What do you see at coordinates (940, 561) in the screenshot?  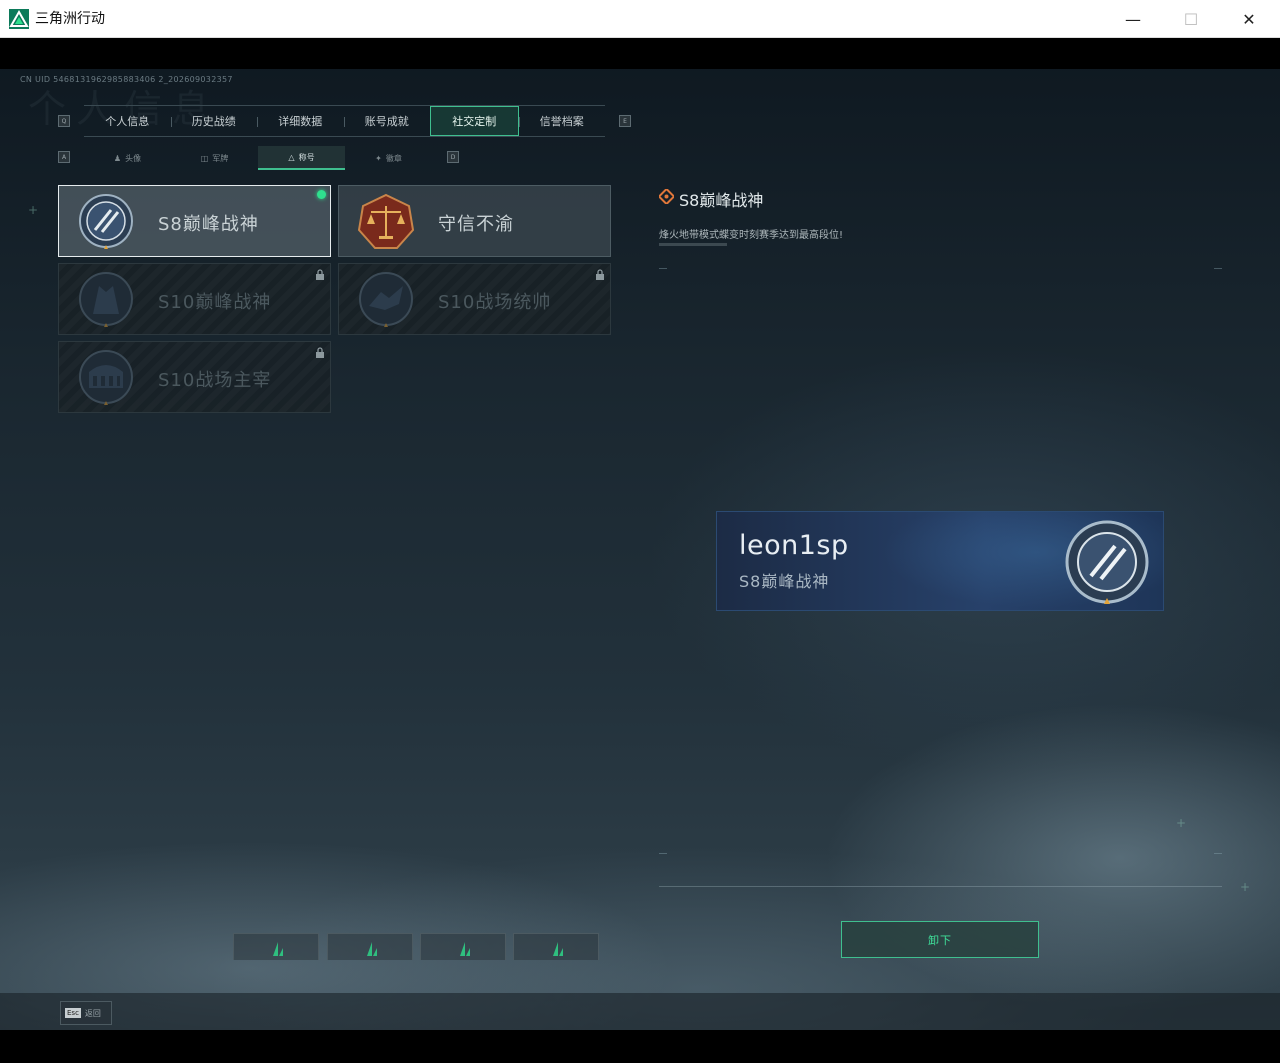 I see `nameplate-preview: leon1sp S8巅峰战神` at bounding box center [940, 561].